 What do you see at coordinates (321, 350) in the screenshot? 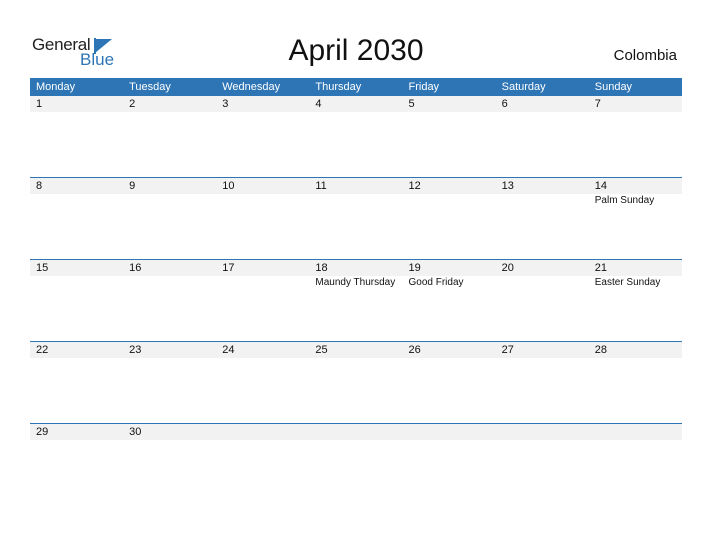
I see `day-number: 25` at bounding box center [321, 350].